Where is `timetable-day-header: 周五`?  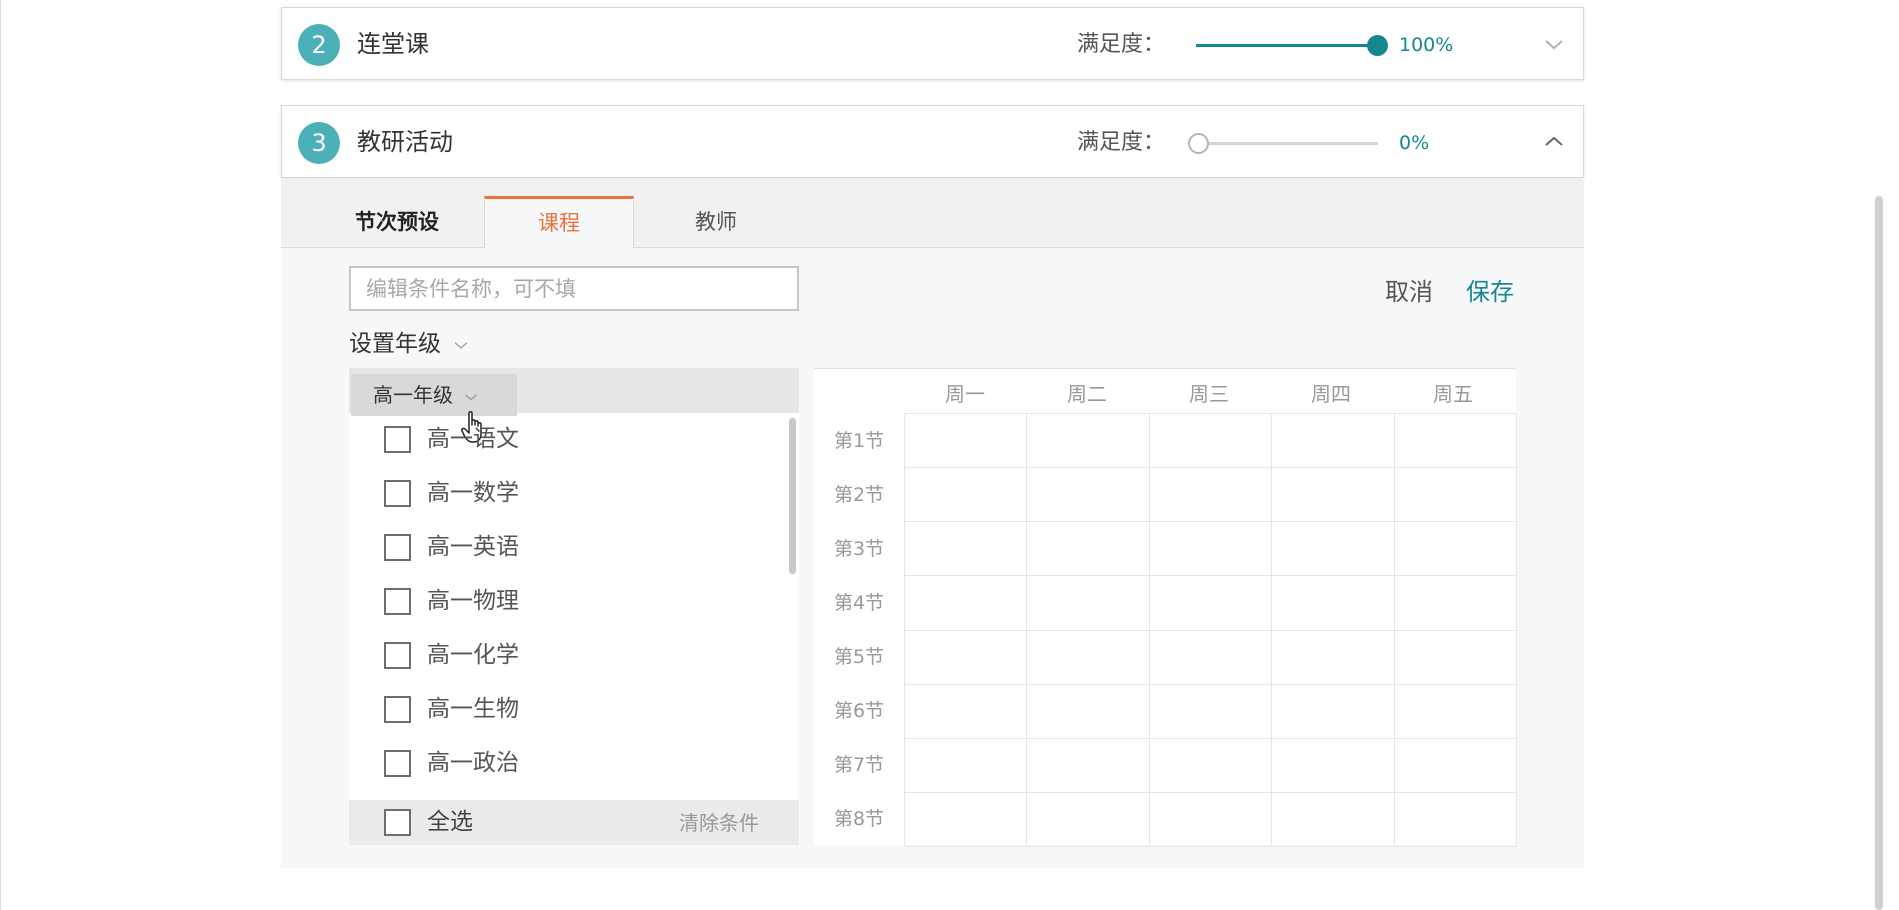 timetable-day-header: 周五 is located at coordinates (1453, 394).